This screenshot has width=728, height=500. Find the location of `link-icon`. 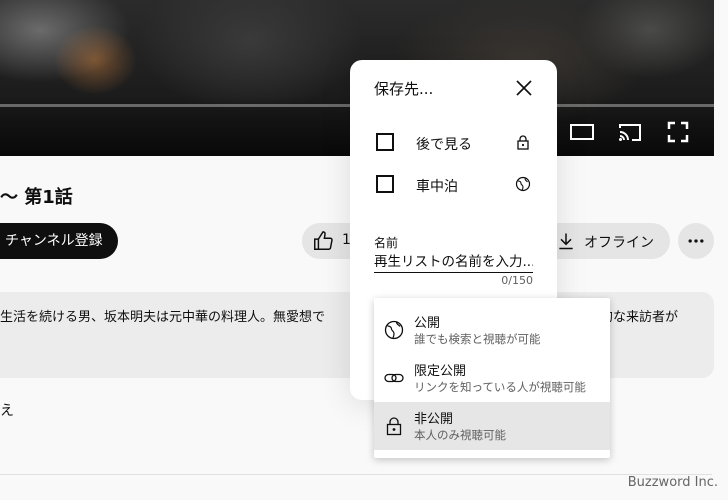

link-icon is located at coordinates (394, 378).